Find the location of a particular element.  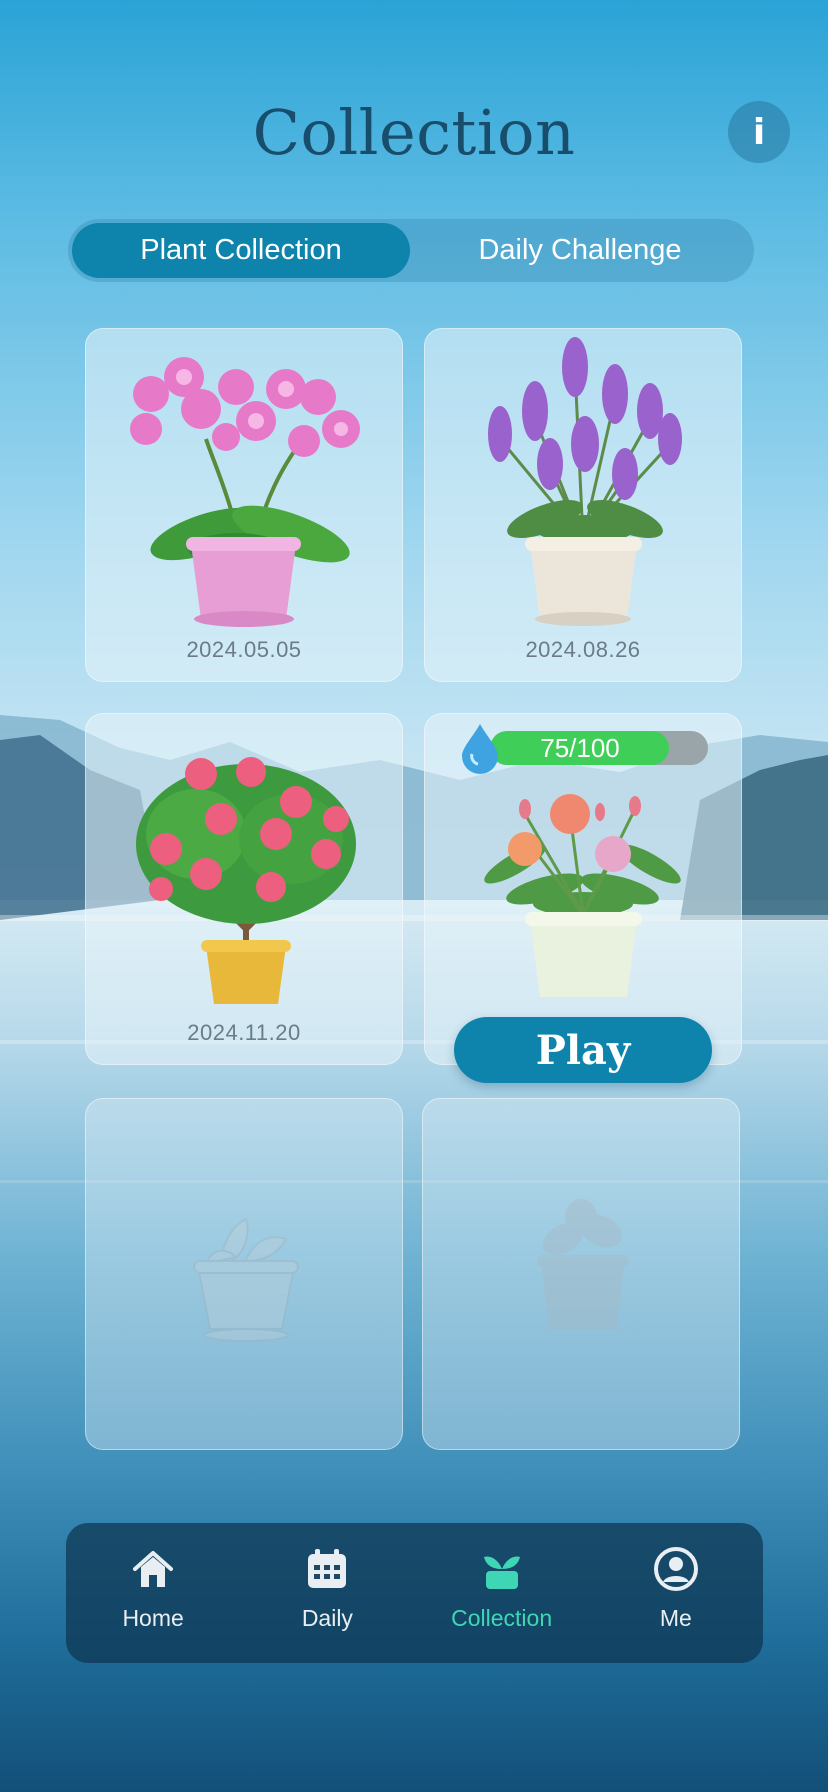

calendar-icon is located at coordinates (327, 1568).